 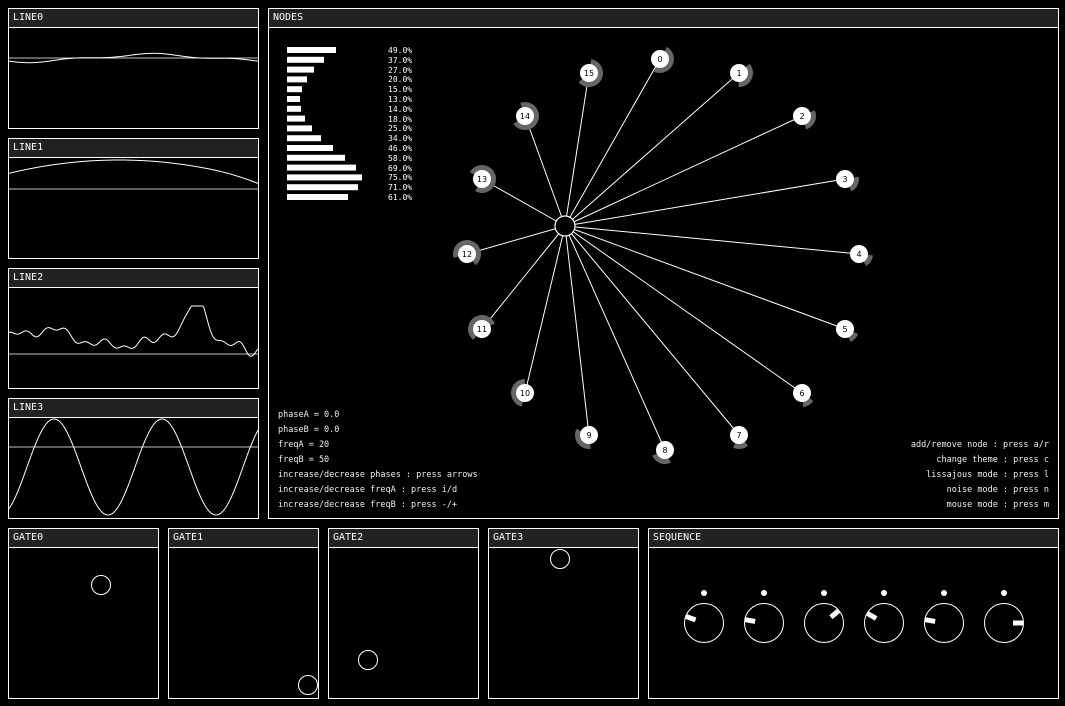 I want to click on level-bar-label: 27.0%, so click(x=400, y=70).